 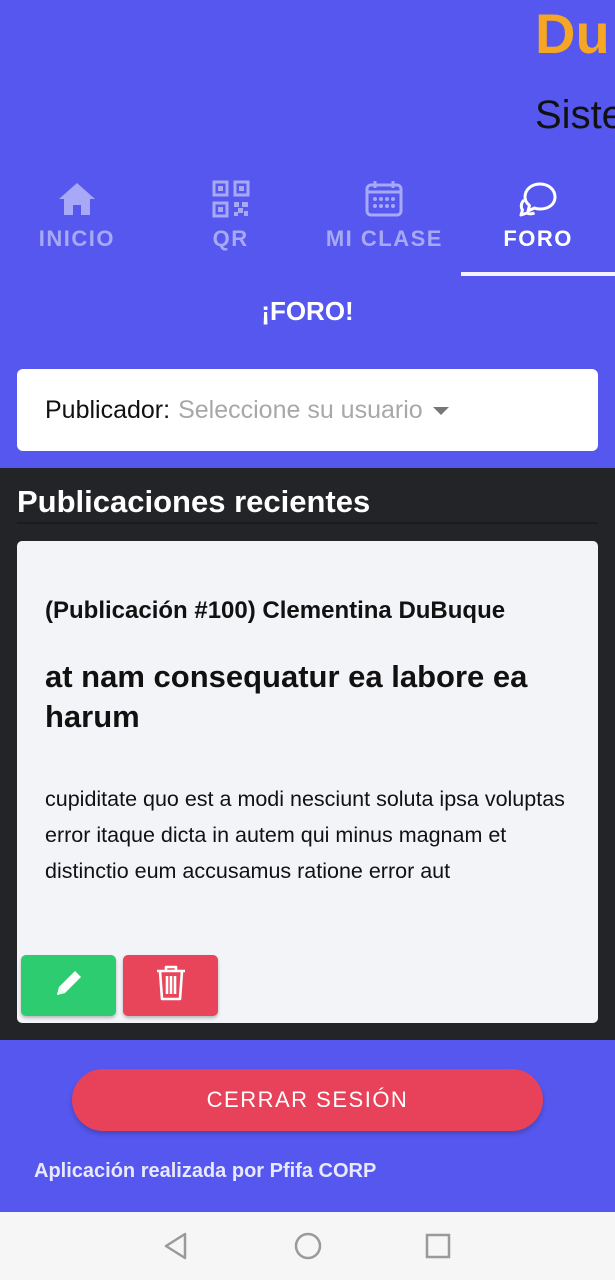 What do you see at coordinates (275, 610) in the screenshot?
I see `post-author: (Publicación #100) Clementina DuBuque` at bounding box center [275, 610].